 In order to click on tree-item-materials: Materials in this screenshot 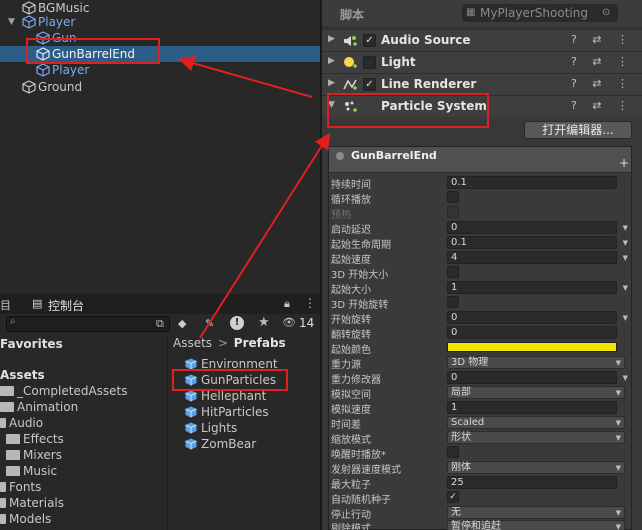, I will do `click(32, 503)`.